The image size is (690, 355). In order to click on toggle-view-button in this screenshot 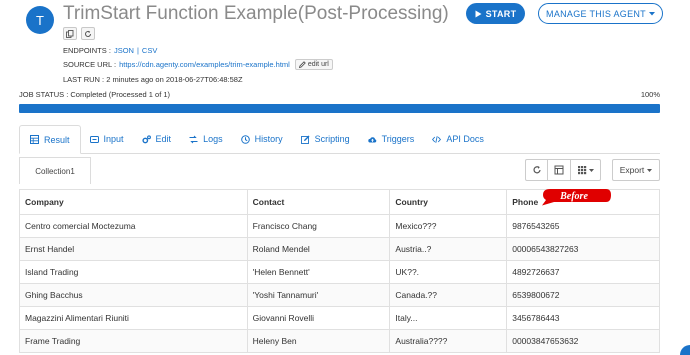, I will do `click(559, 170)`.